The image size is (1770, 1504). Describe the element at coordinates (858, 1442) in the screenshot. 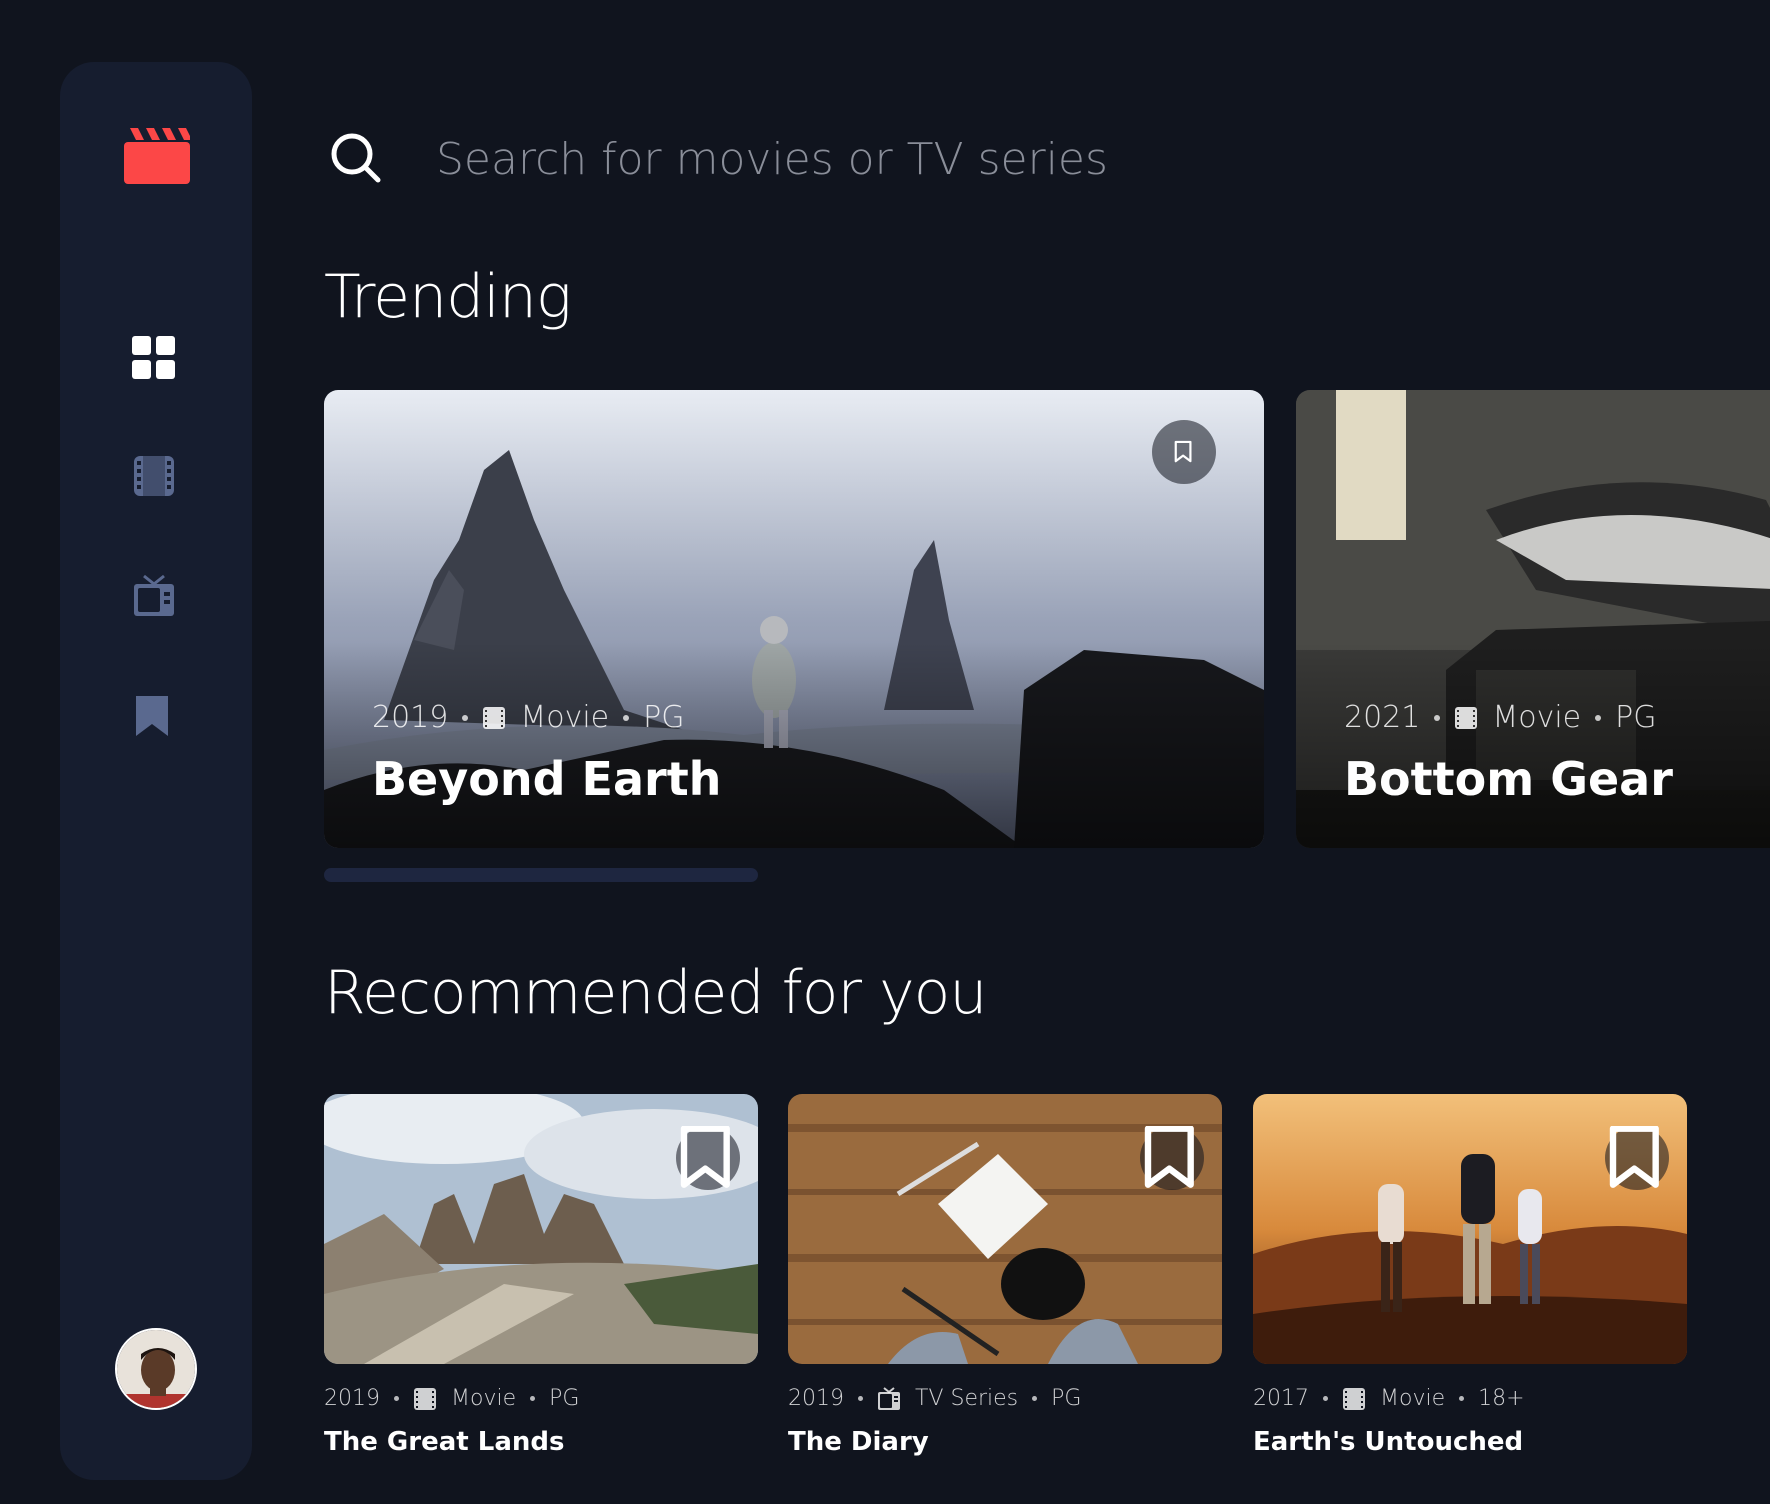

I see `recommended-title: The Diary` at that location.